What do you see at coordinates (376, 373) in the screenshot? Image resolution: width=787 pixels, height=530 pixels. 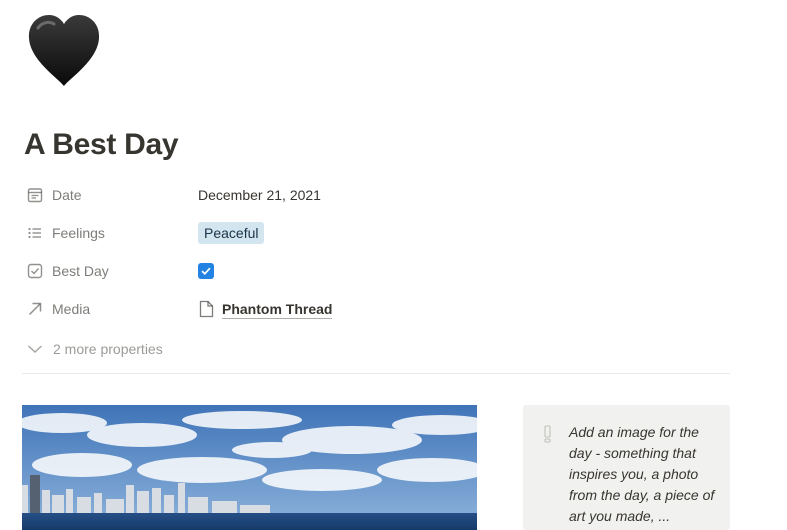 I see `divider` at bounding box center [376, 373].